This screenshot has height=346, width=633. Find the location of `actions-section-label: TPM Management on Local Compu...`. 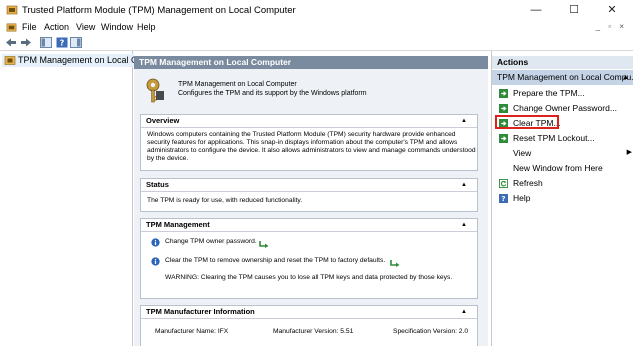

actions-section-label: TPM Management on Local Compu... is located at coordinates (565, 77).